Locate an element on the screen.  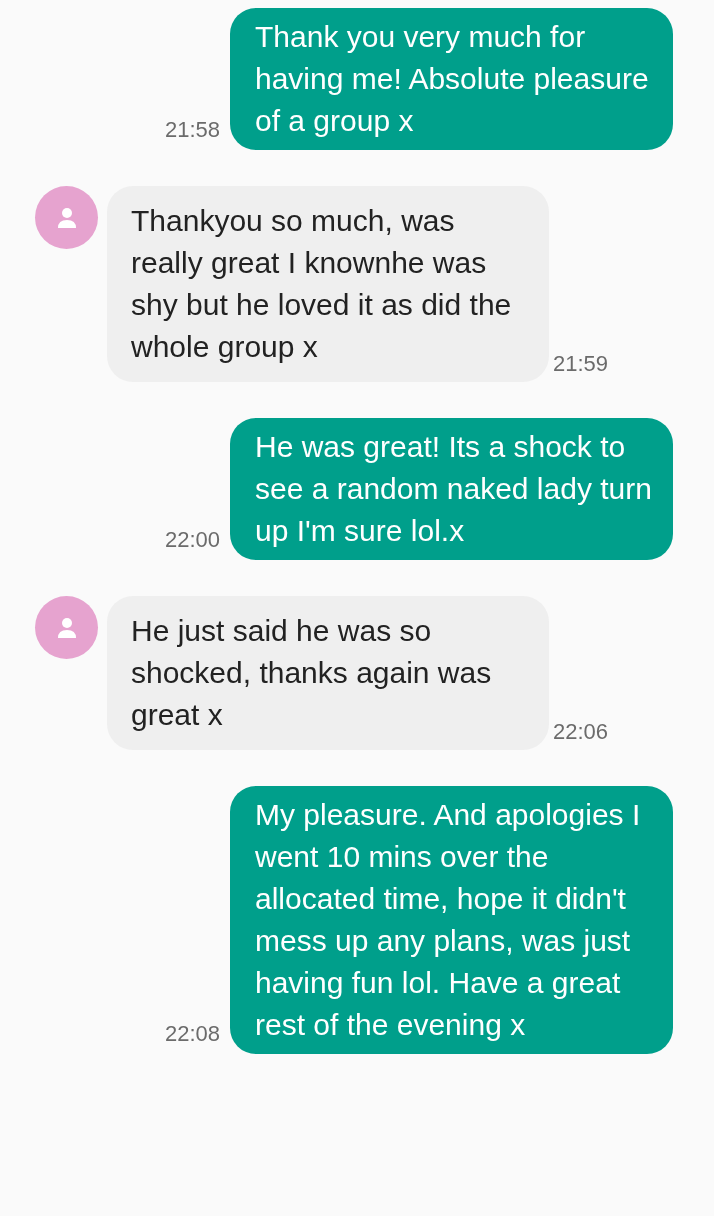
message-time: 22:06 is located at coordinates (581, 732).